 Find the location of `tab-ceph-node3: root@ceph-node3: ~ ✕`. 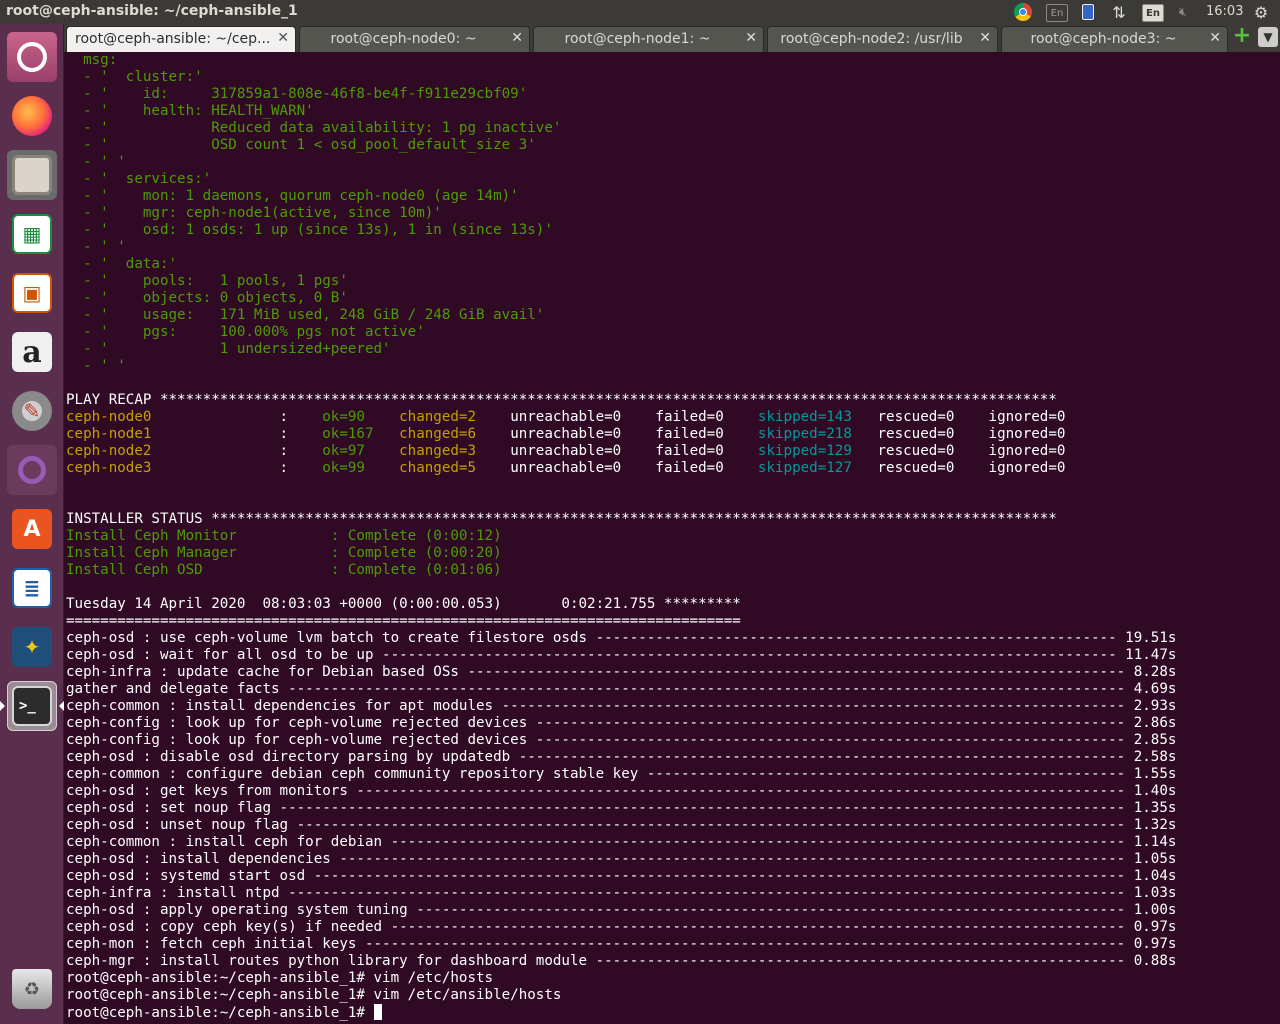

tab-ceph-node3: root@ceph-node3: ~ ✕ is located at coordinates (1114, 39).